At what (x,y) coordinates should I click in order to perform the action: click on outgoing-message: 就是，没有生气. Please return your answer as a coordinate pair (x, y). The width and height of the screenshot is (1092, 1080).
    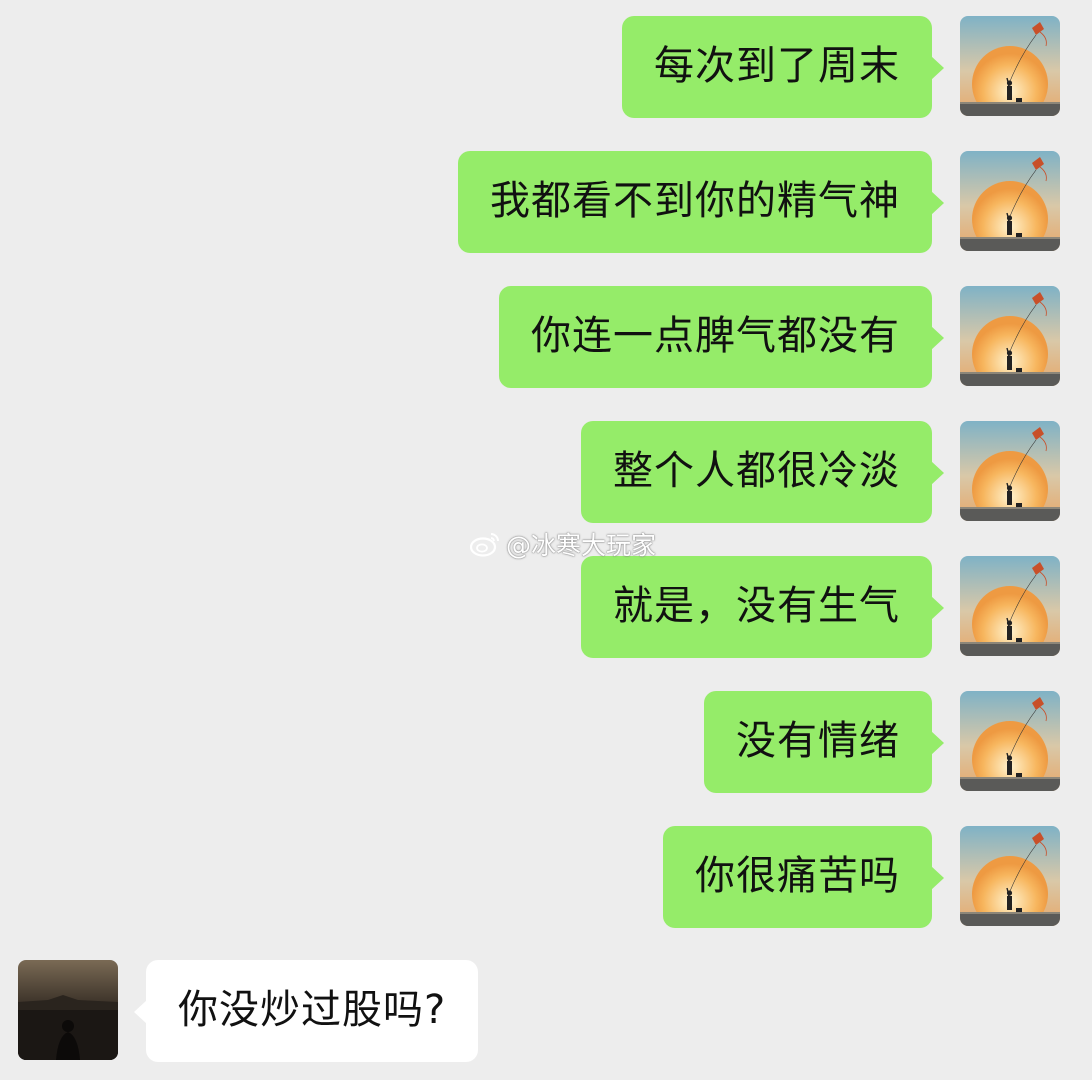
    Looking at the image, I should click on (820, 607).